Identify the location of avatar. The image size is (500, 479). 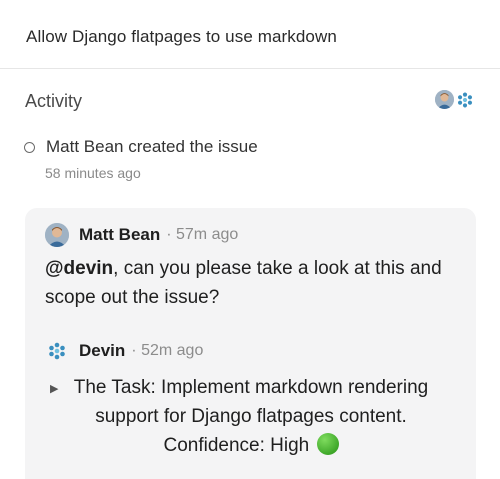
(57, 235).